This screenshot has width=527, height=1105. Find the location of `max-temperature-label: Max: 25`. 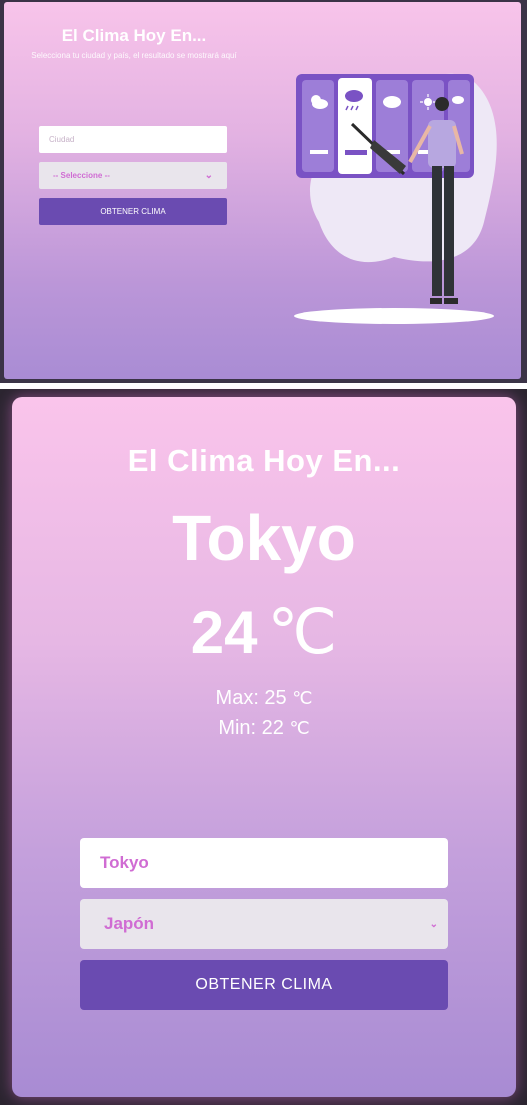

max-temperature-label: Max: 25 is located at coordinates (251, 698).